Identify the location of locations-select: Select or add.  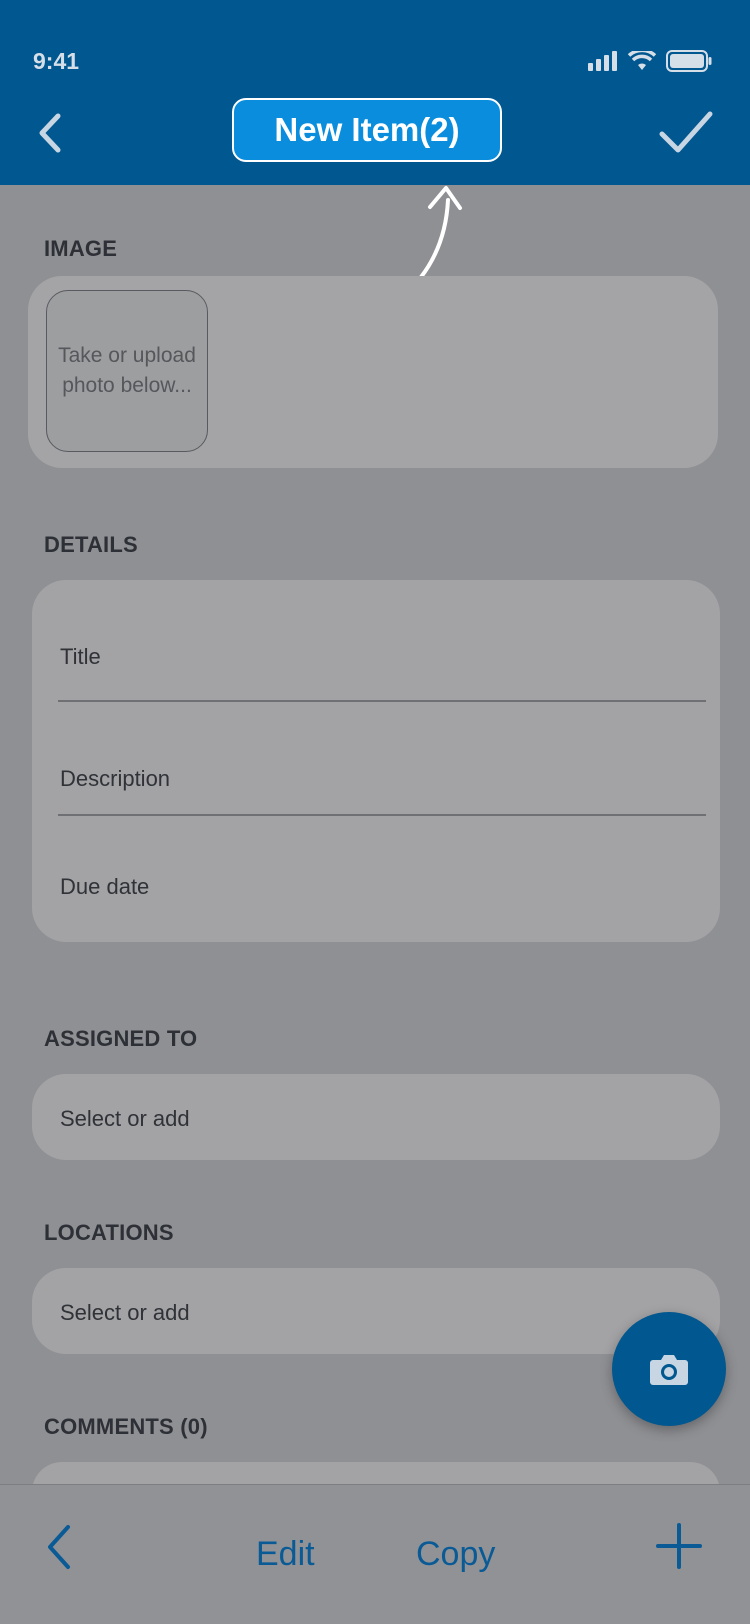
(125, 1313).